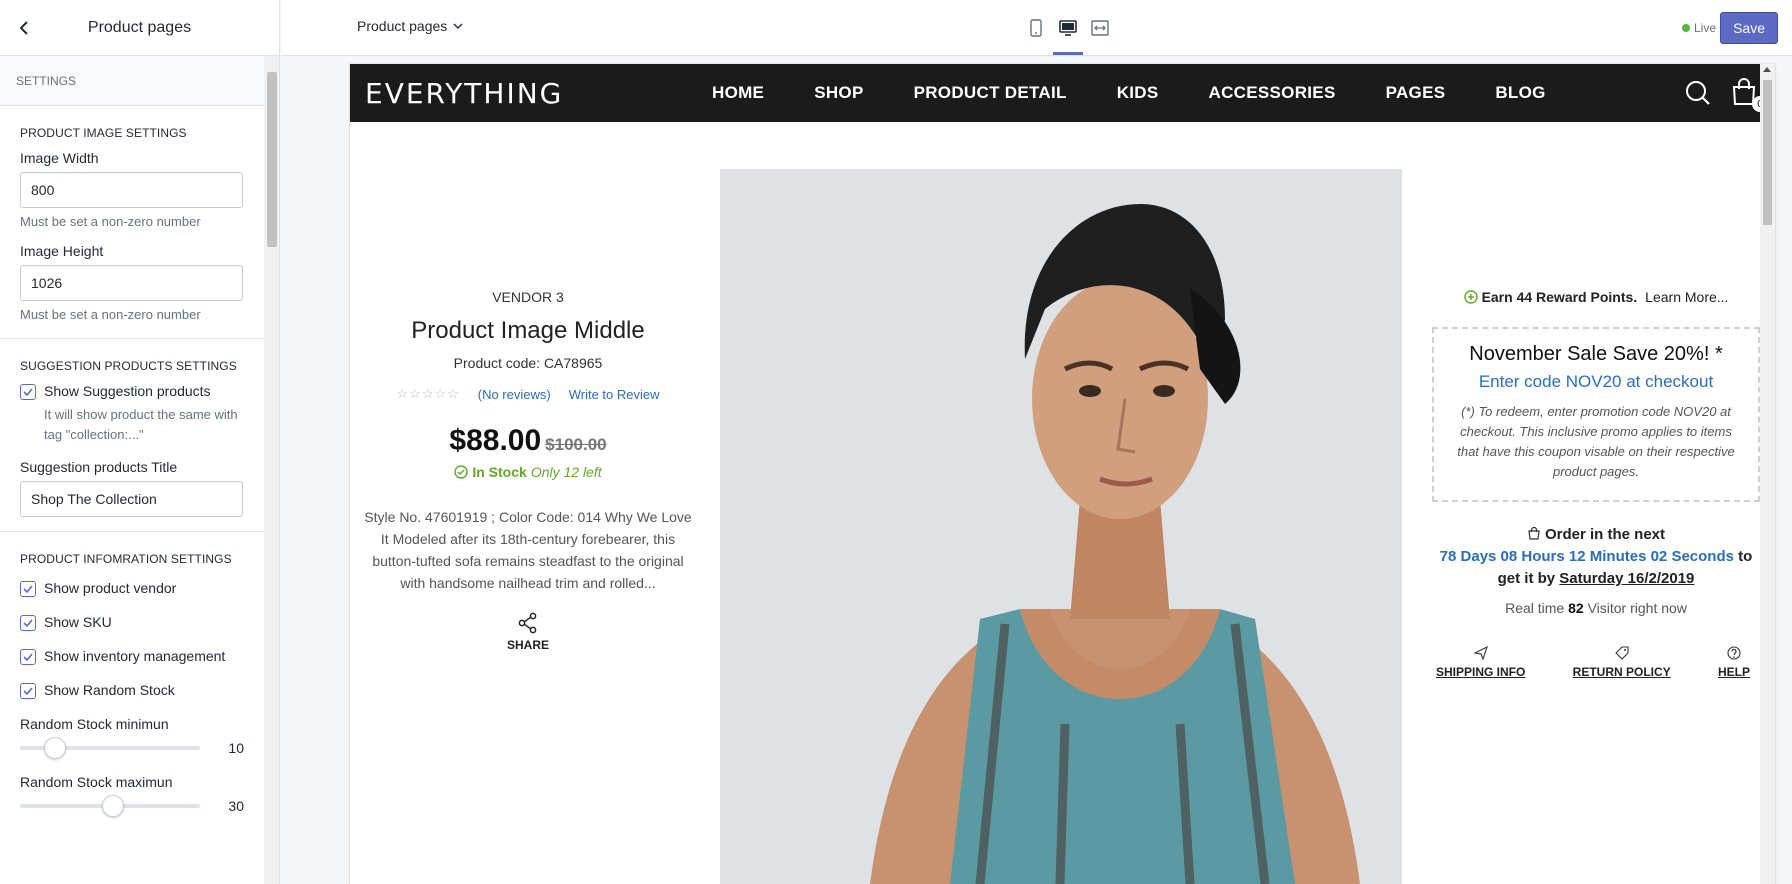  Describe the element at coordinates (528, 330) in the screenshot. I see `product-title: Product Image Middle` at that location.